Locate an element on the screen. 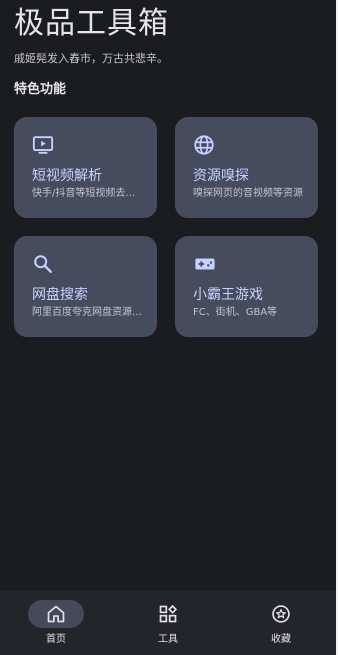  apps-icon is located at coordinates (168, 614).